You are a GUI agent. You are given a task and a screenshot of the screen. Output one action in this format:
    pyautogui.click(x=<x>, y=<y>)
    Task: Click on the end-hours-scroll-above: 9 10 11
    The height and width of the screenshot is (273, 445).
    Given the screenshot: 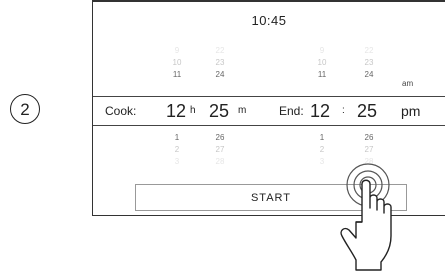 What is the action you would take?
    pyautogui.click(x=322, y=63)
    